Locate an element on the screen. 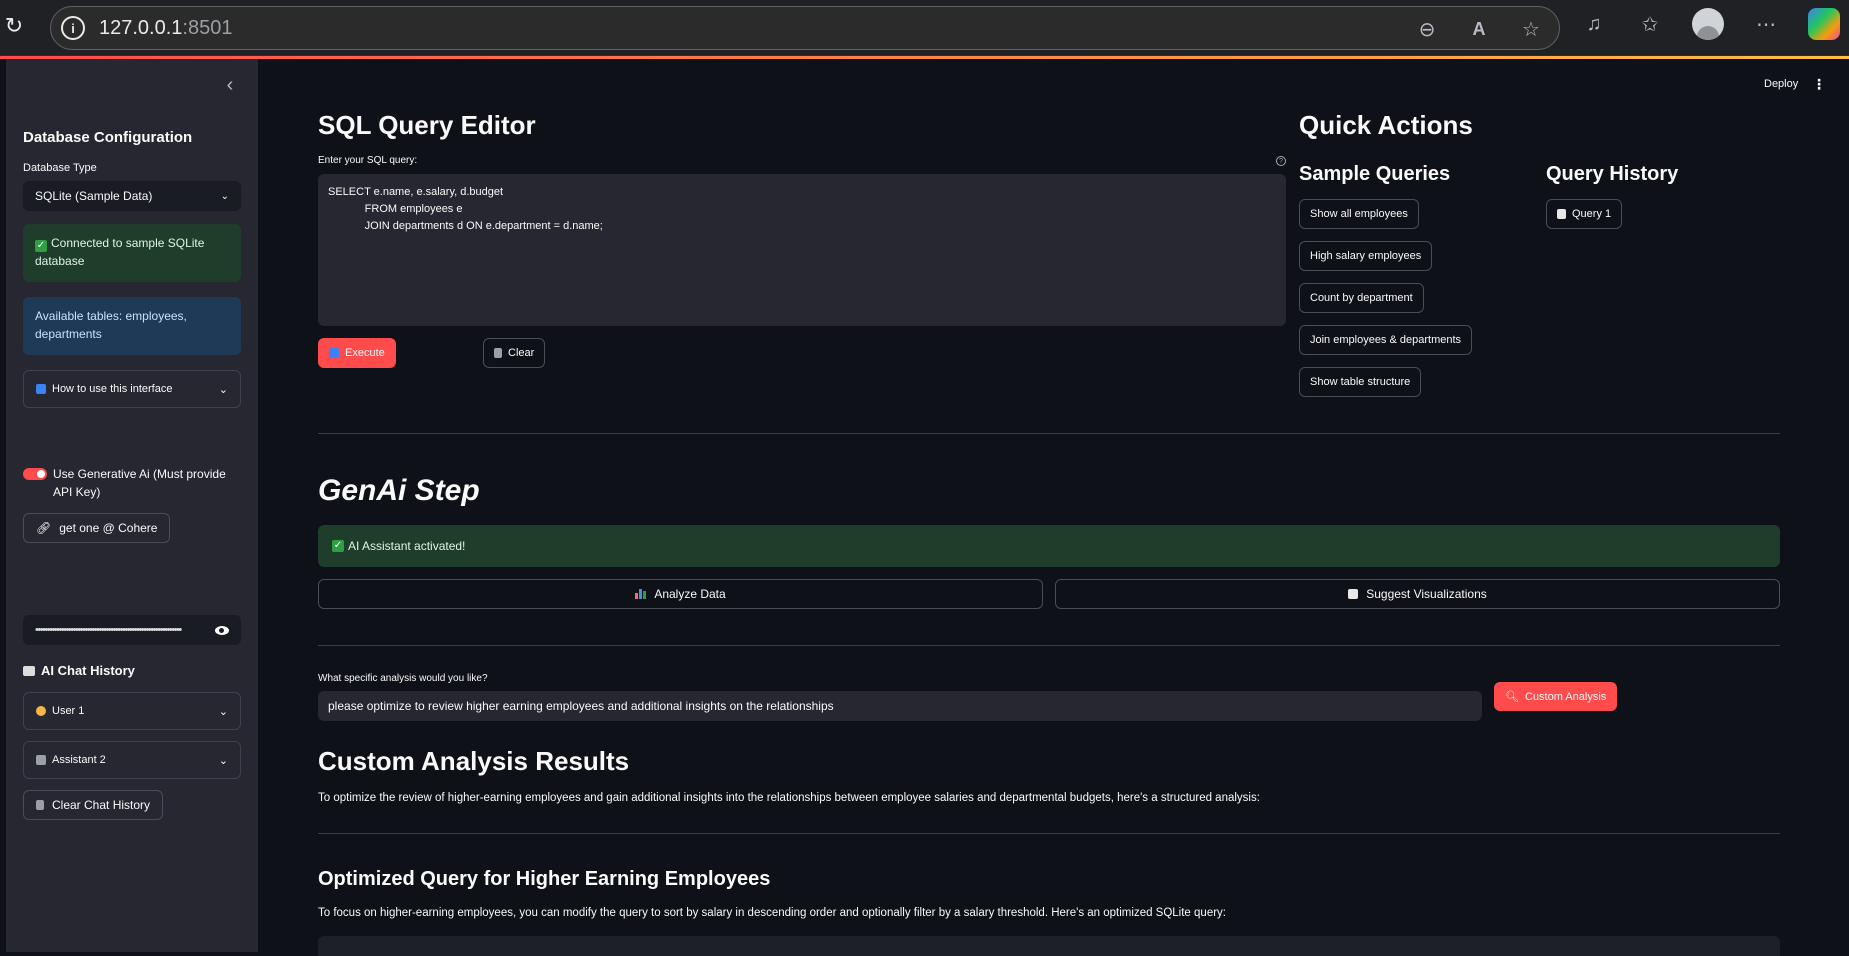  link-icon: 🔗︎ is located at coordinates (44, 528).